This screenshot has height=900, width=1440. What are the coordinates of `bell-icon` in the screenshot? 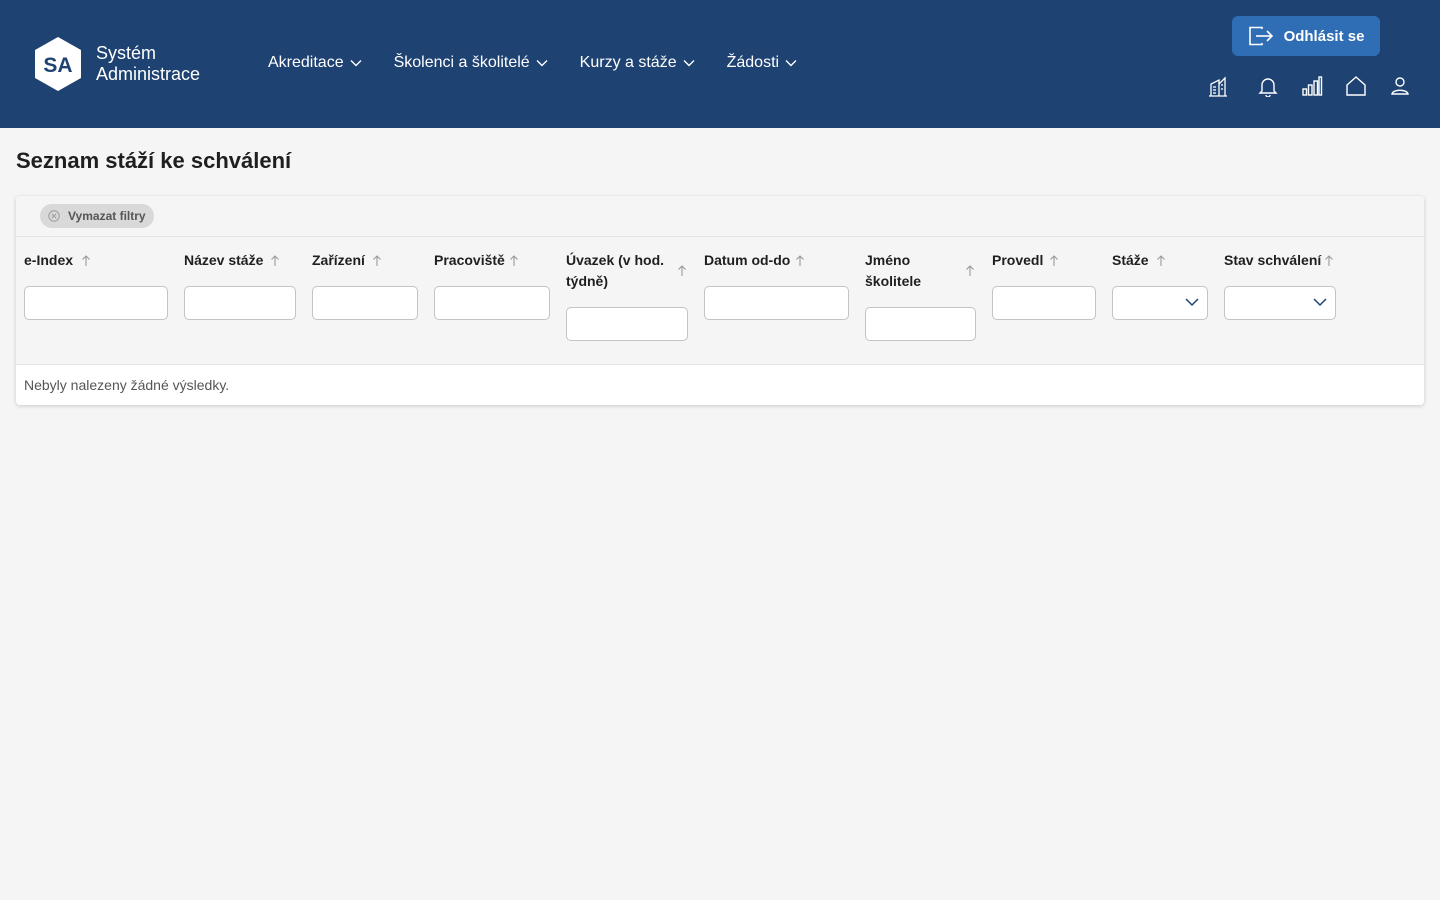 It's located at (1268, 86).